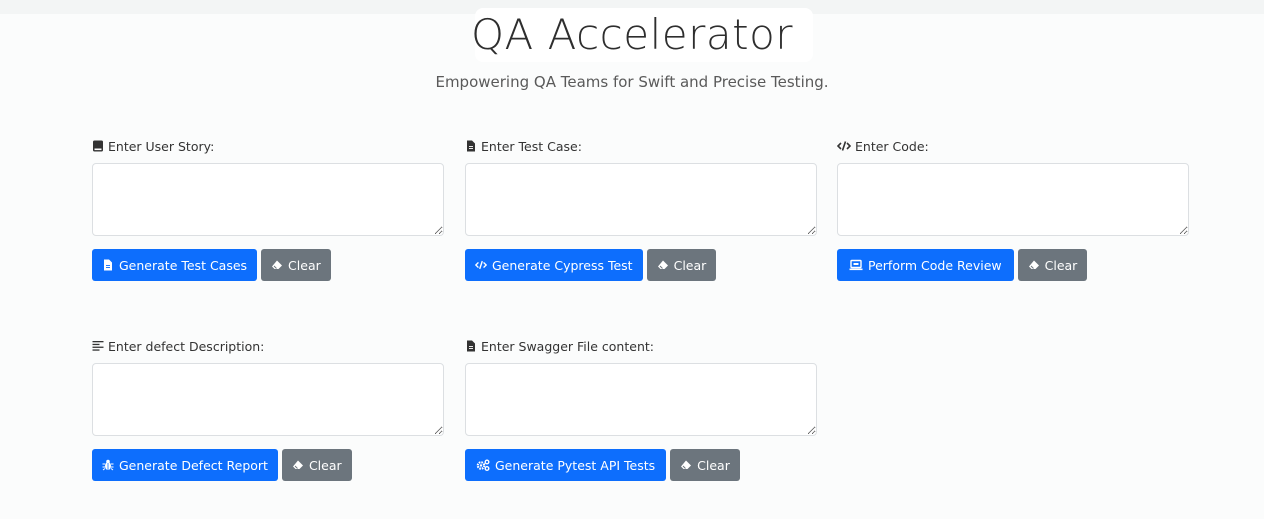 The image size is (1264, 519). I want to click on clear-user-story-button: Clear, so click(296, 265).